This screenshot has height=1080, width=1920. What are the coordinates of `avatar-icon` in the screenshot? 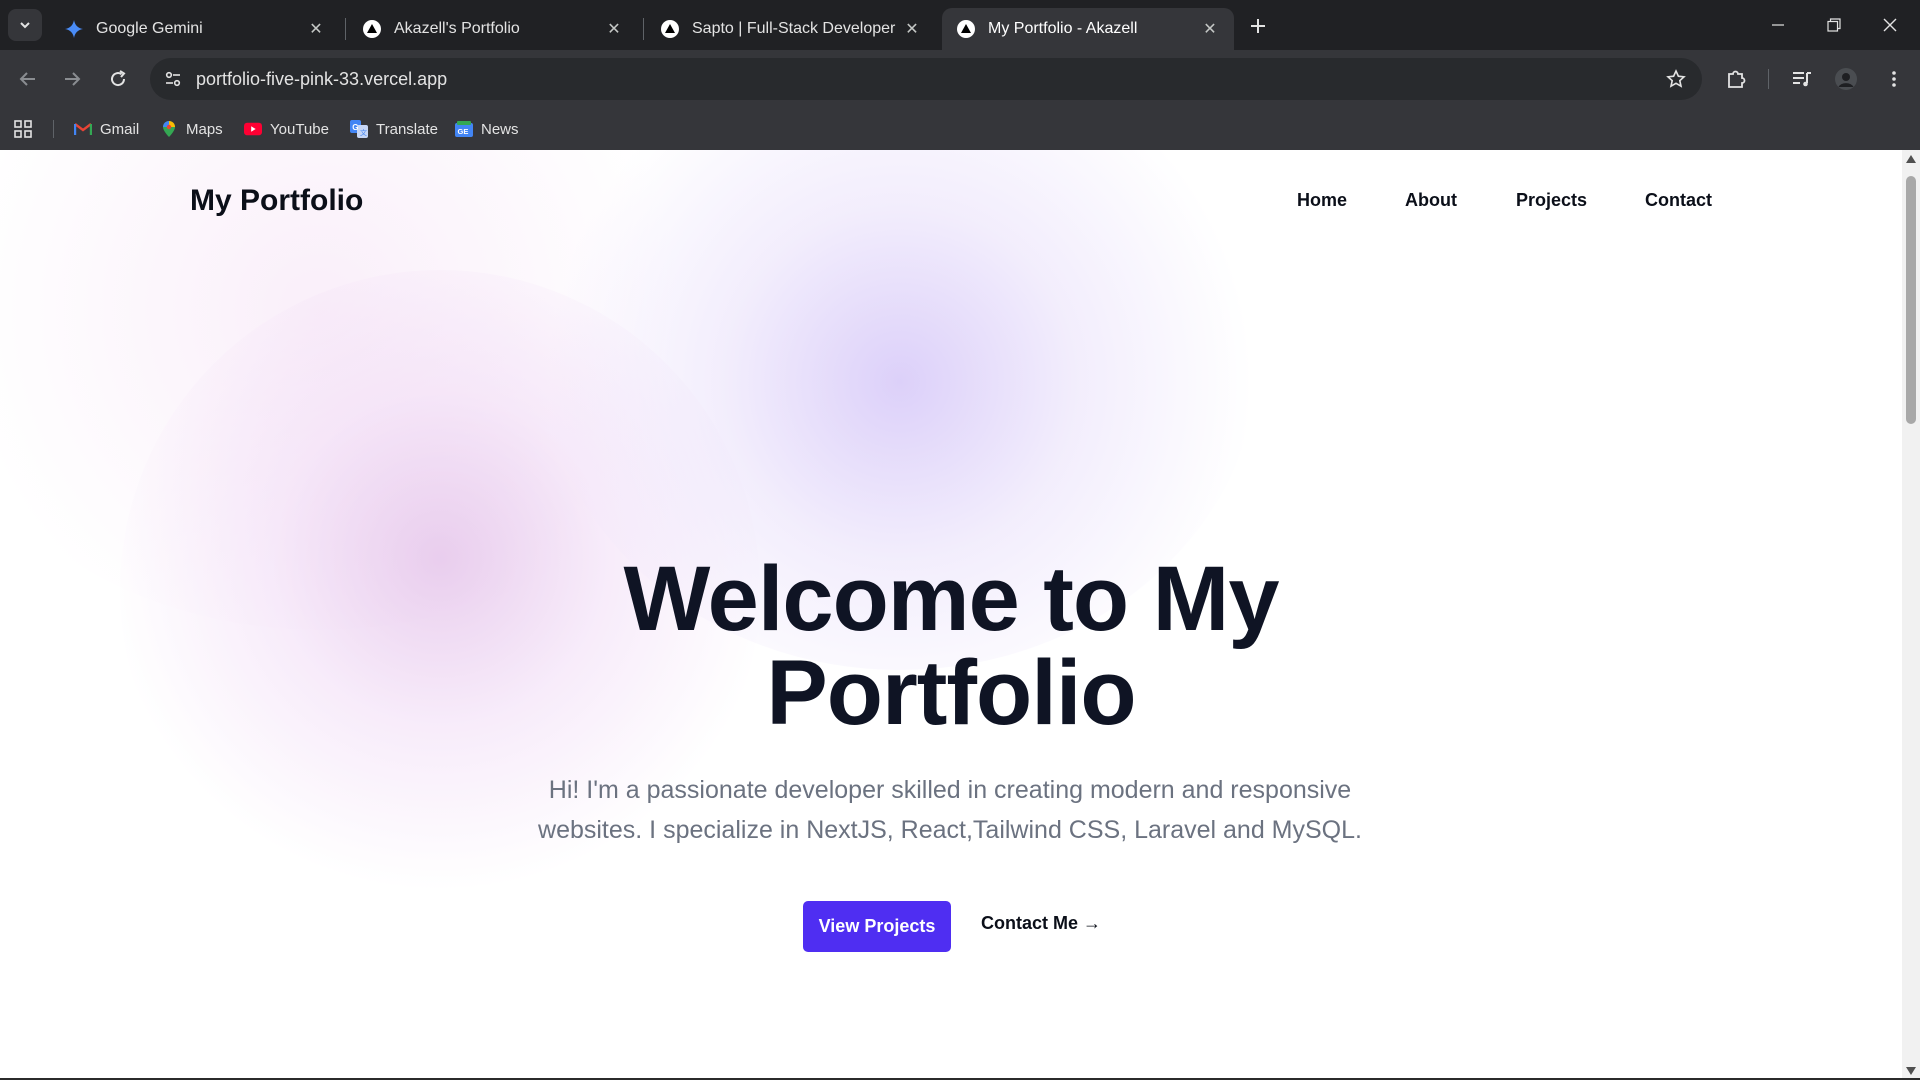 It's located at (1846, 79).